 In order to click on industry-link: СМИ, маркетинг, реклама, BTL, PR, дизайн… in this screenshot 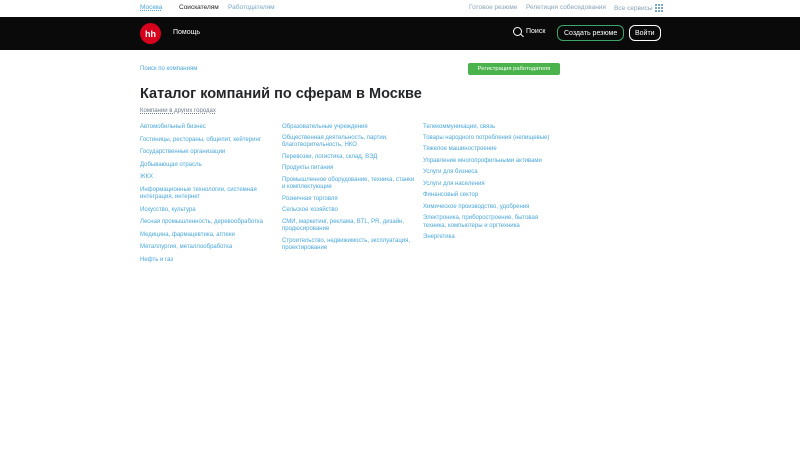, I will do `click(349, 226)`.